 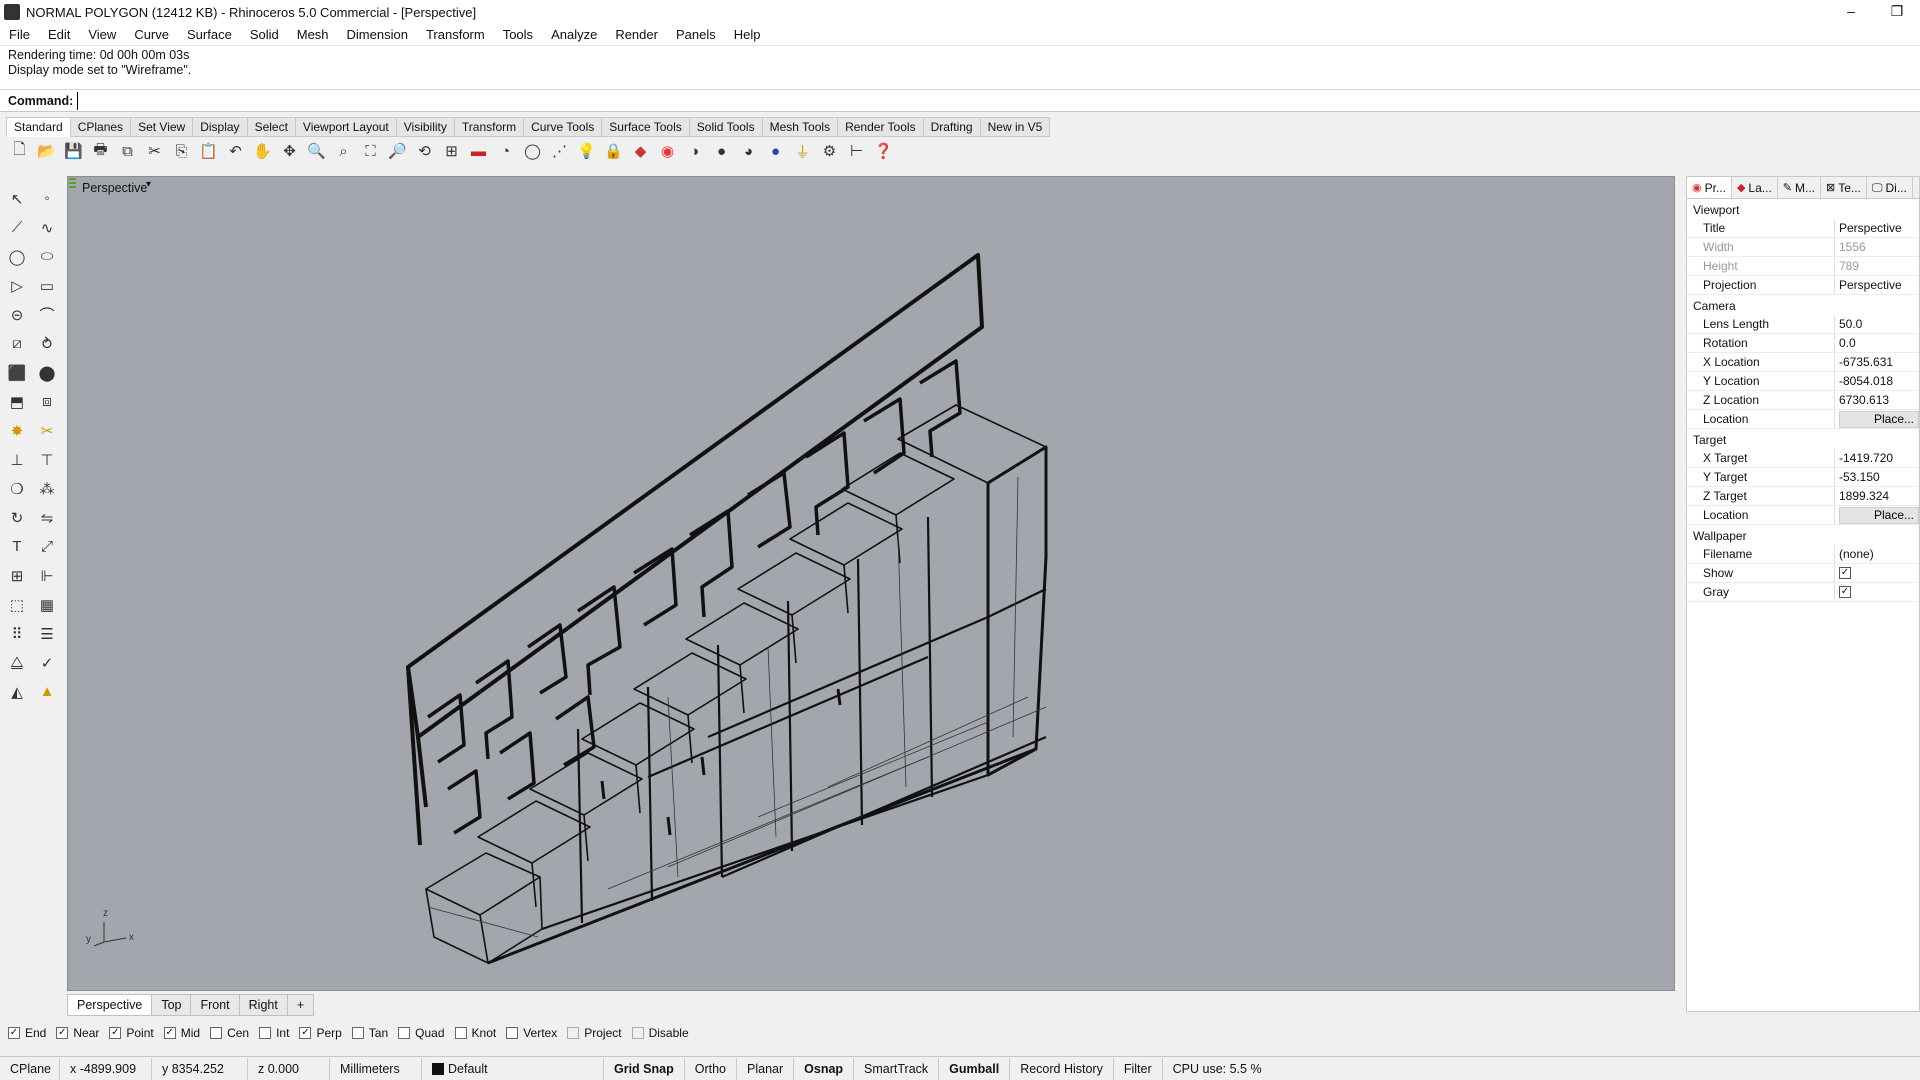 I want to click on prop-row-title: Title Perspective, so click(x=1803, y=228).